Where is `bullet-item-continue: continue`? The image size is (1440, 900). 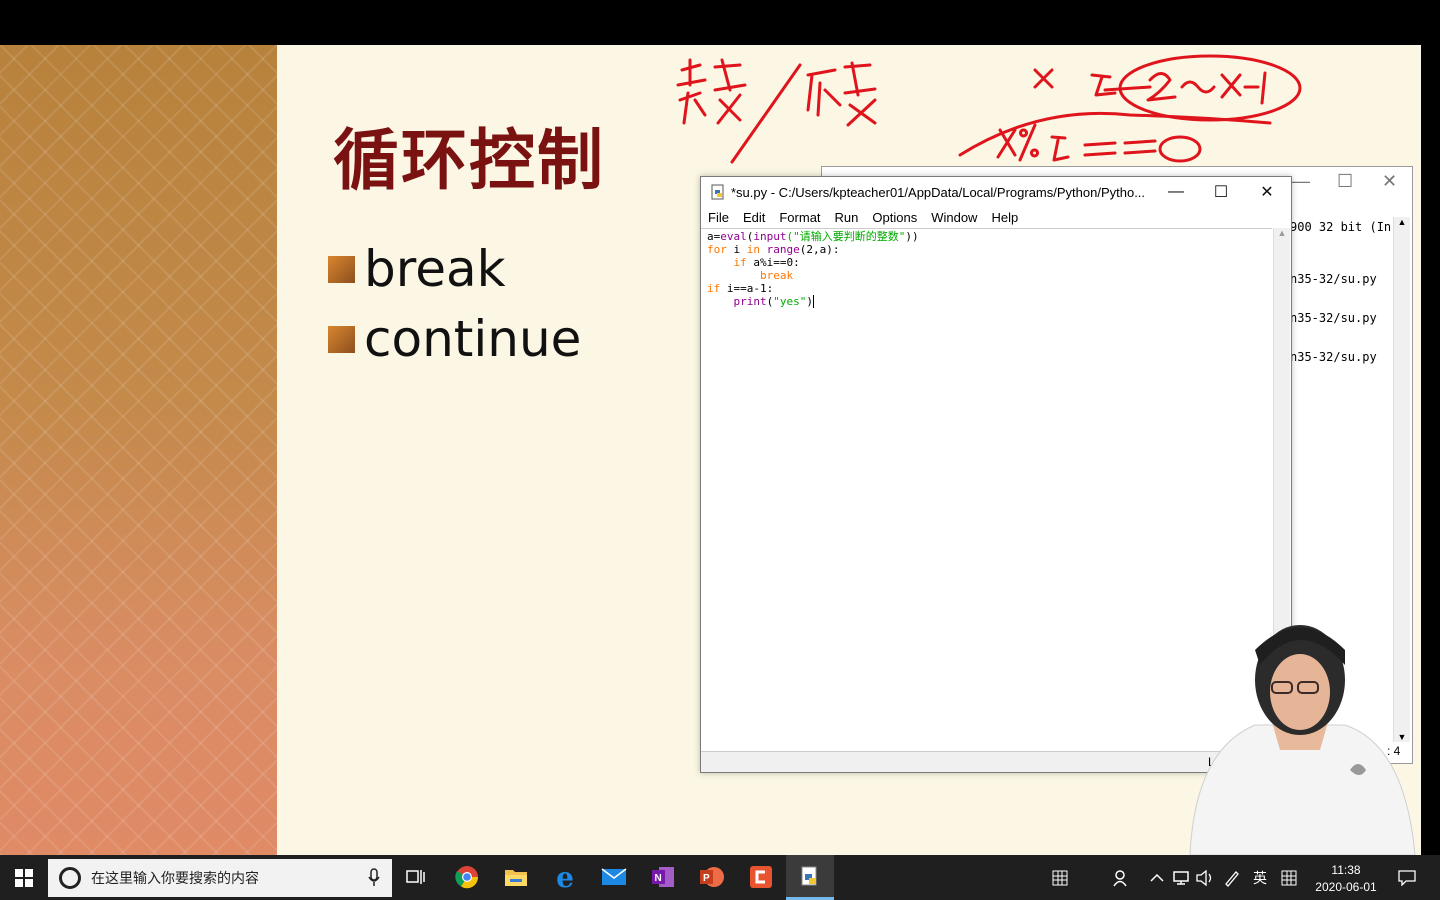 bullet-item-continue: continue is located at coordinates (454, 339).